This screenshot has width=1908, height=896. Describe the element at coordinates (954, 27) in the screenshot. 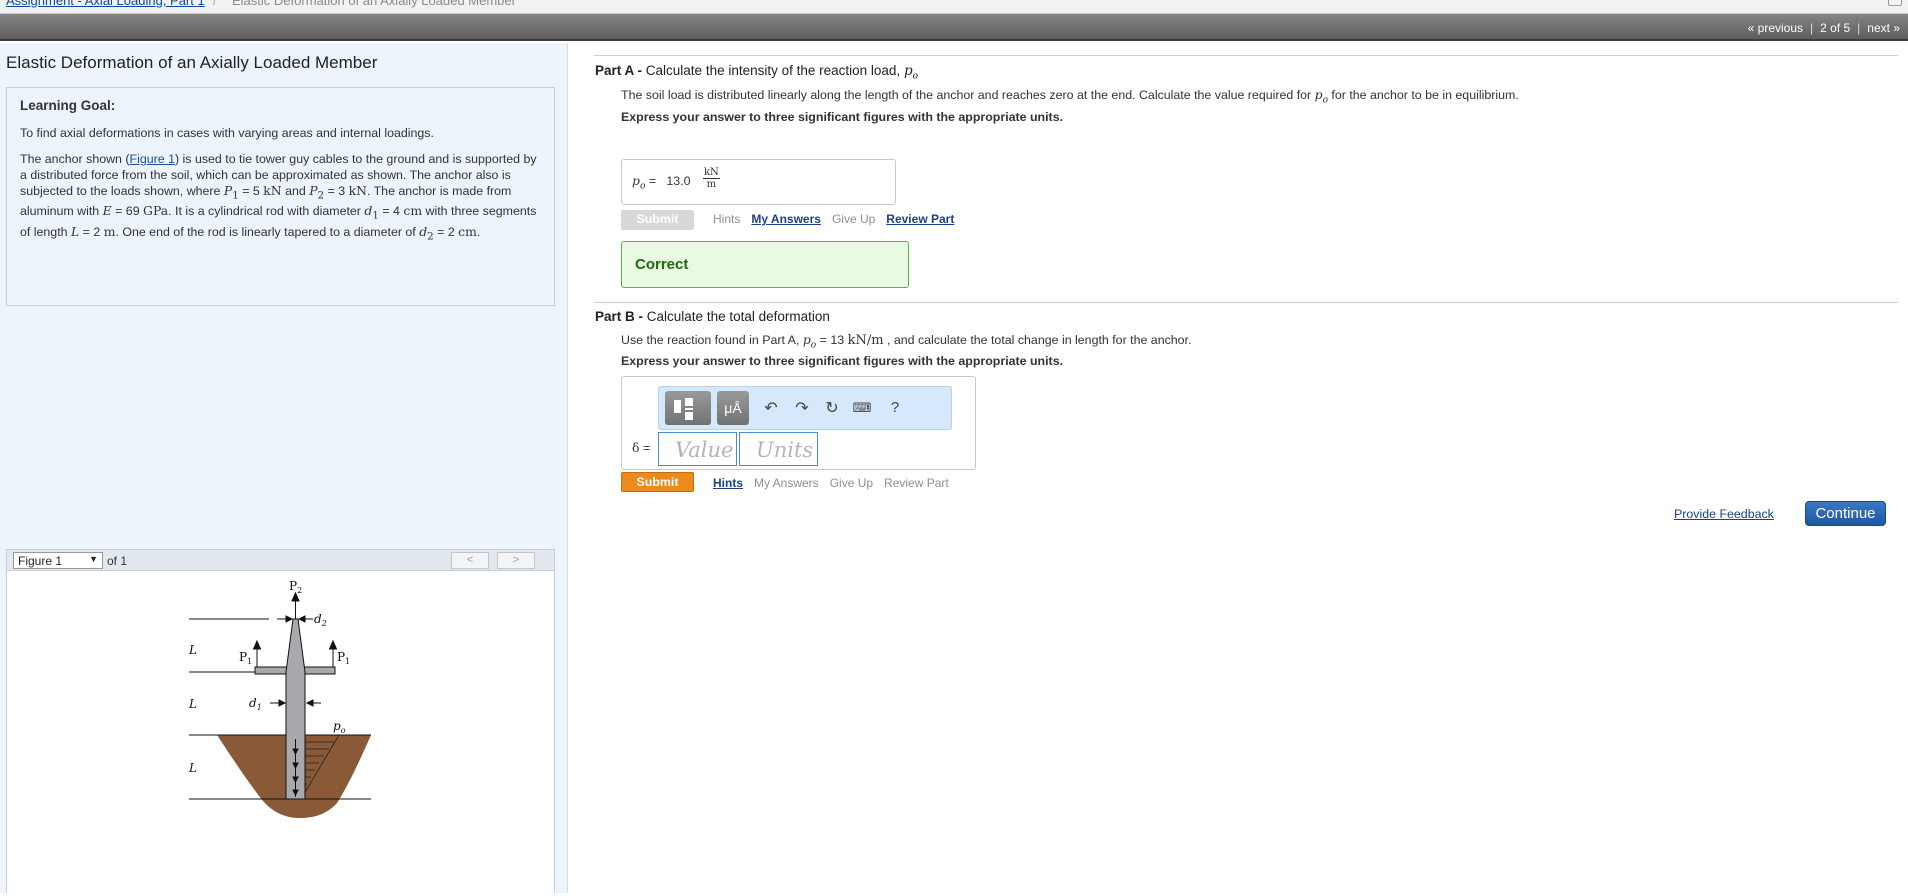

I see `nav-bar: « previous | 2 of 5 | next »` at that location.